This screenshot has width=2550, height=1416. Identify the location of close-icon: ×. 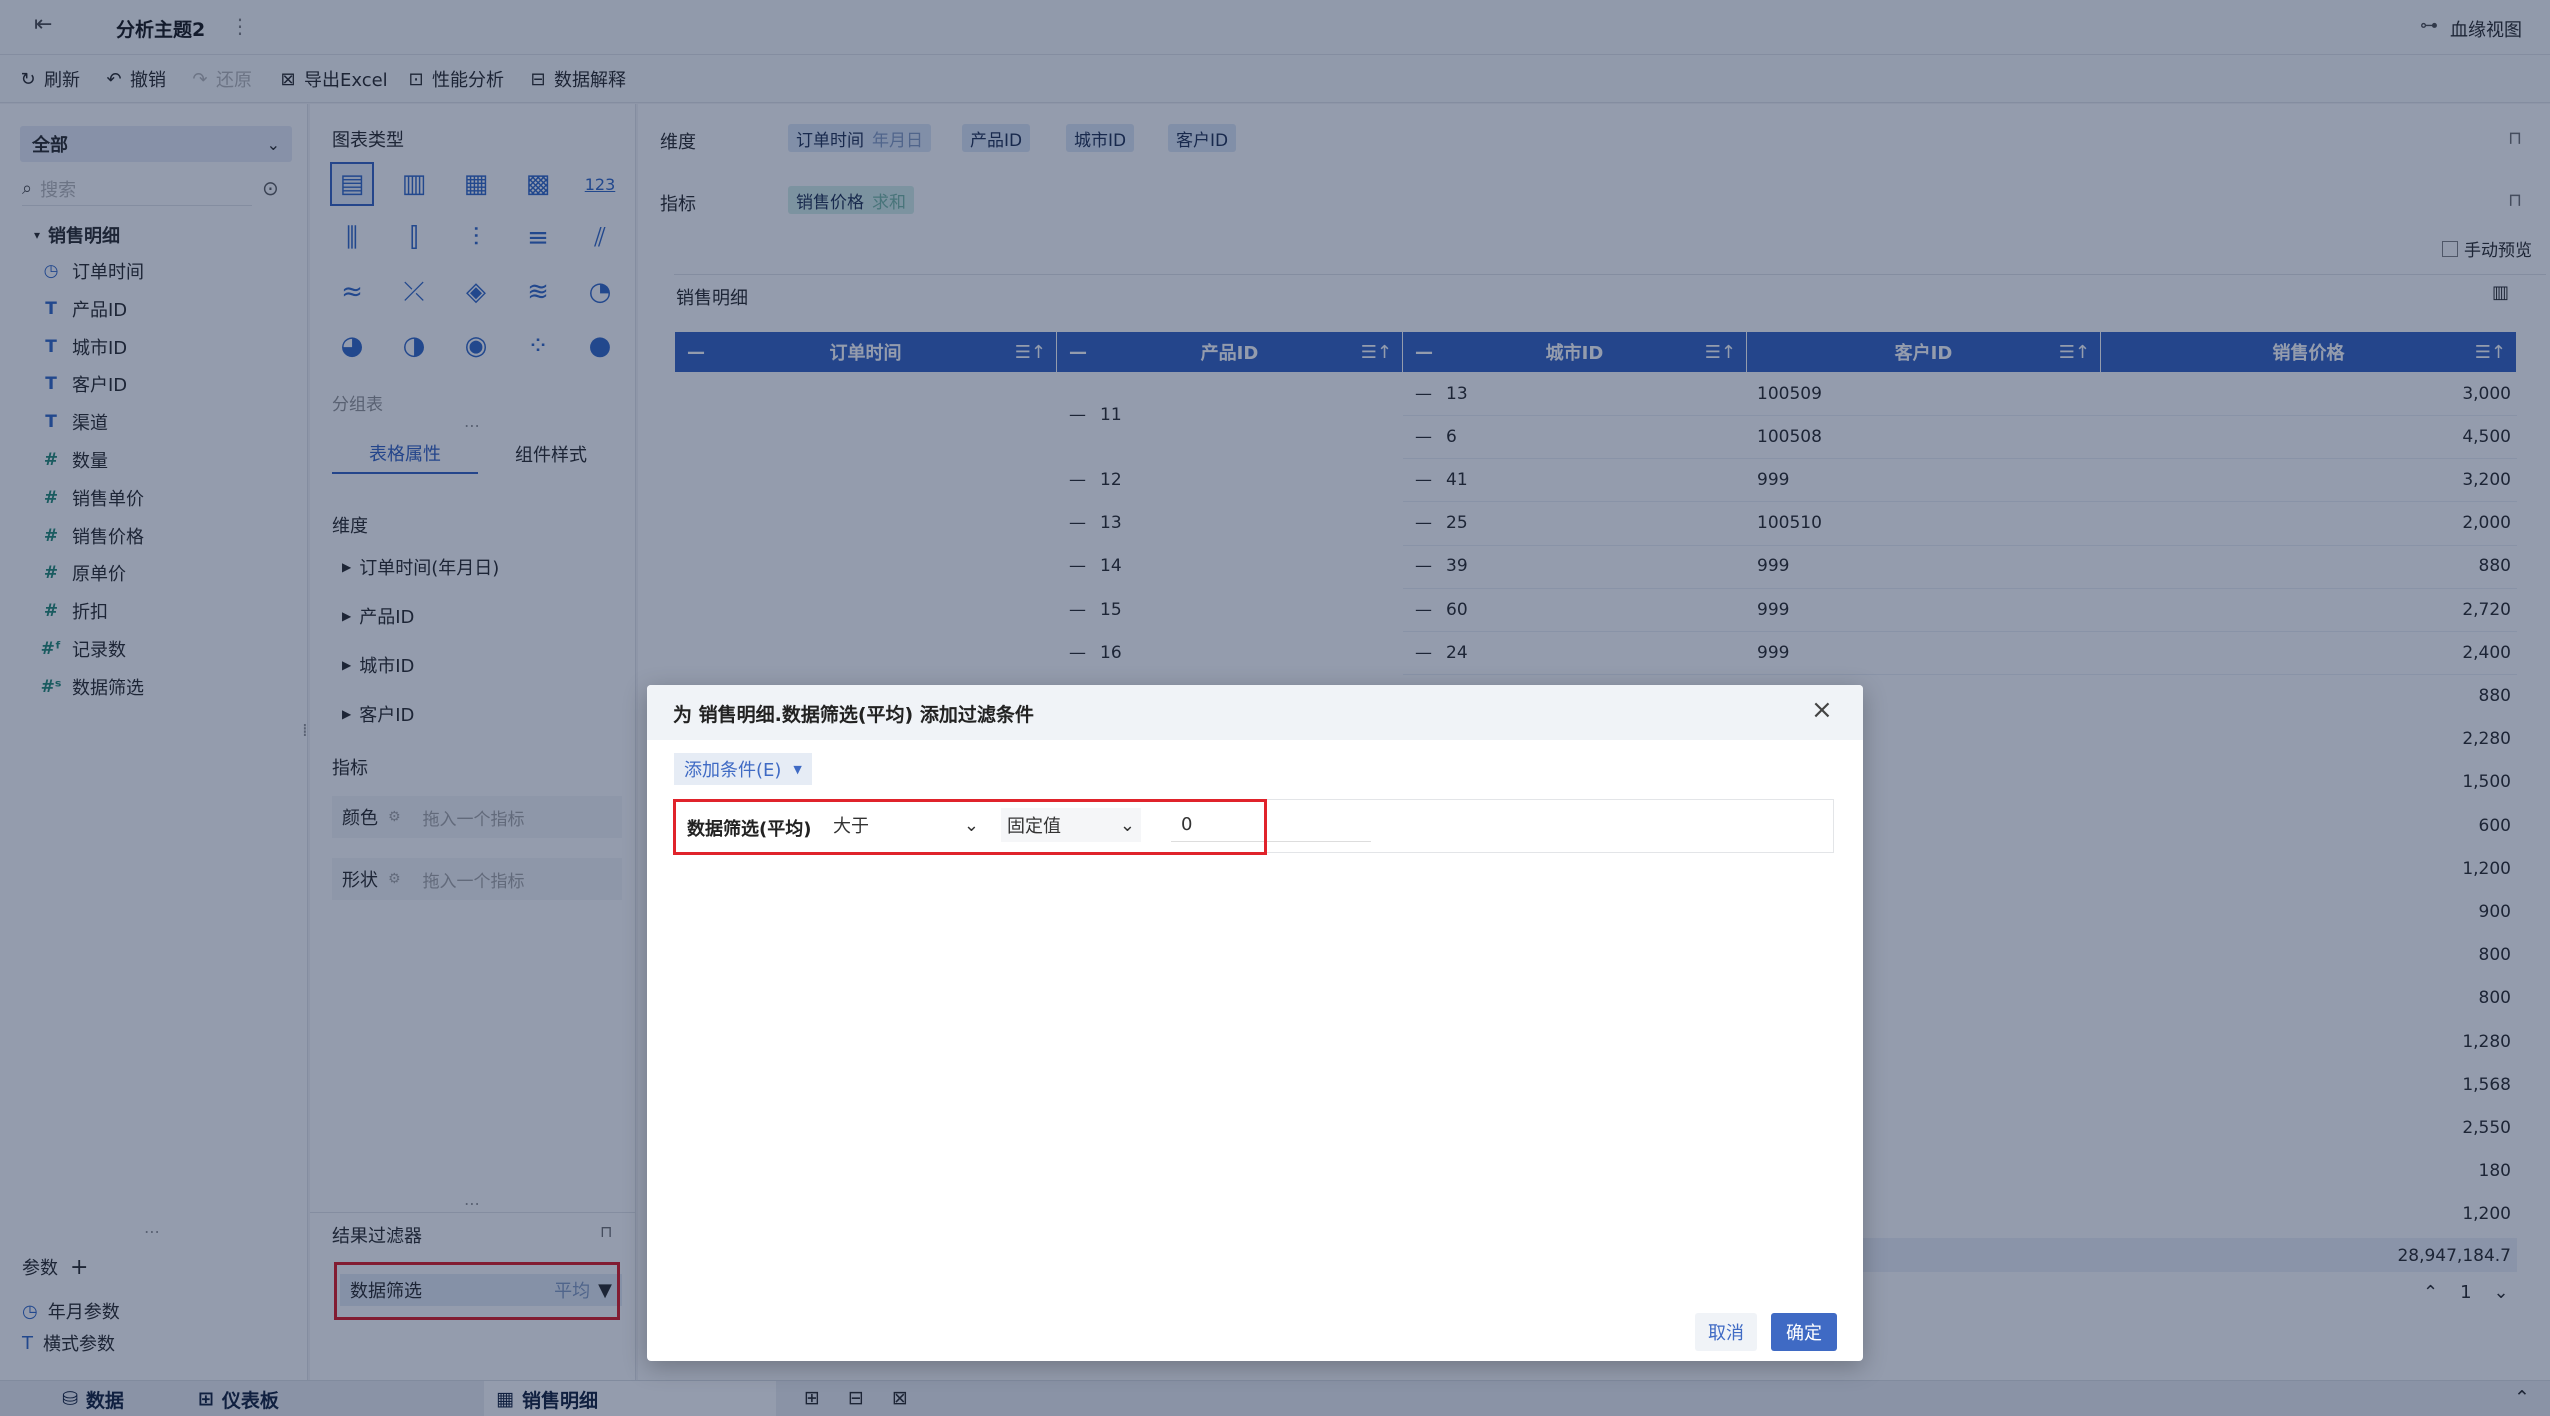
(1822, 710).